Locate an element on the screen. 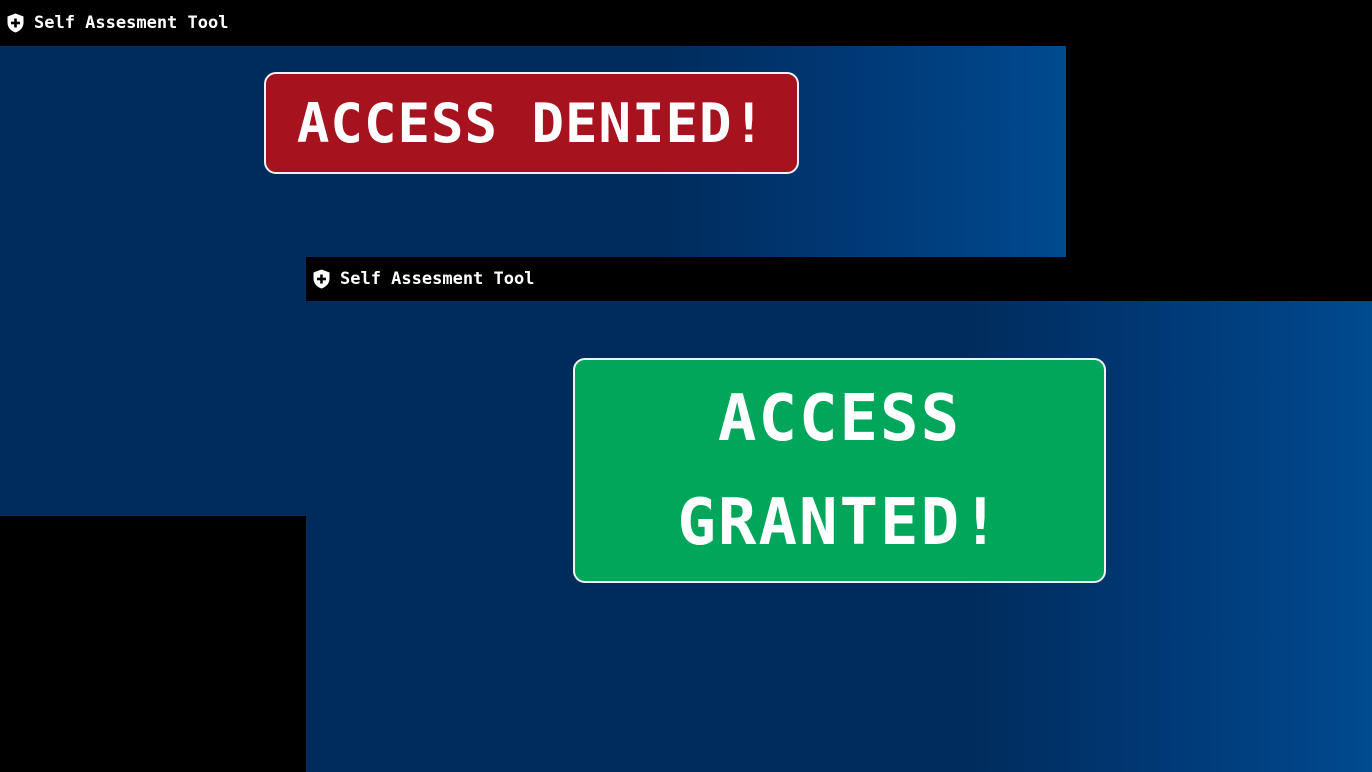 The image size is (1372, 772). access-granted-message-line2: GRANTED! is located at coordinates (839, 522).